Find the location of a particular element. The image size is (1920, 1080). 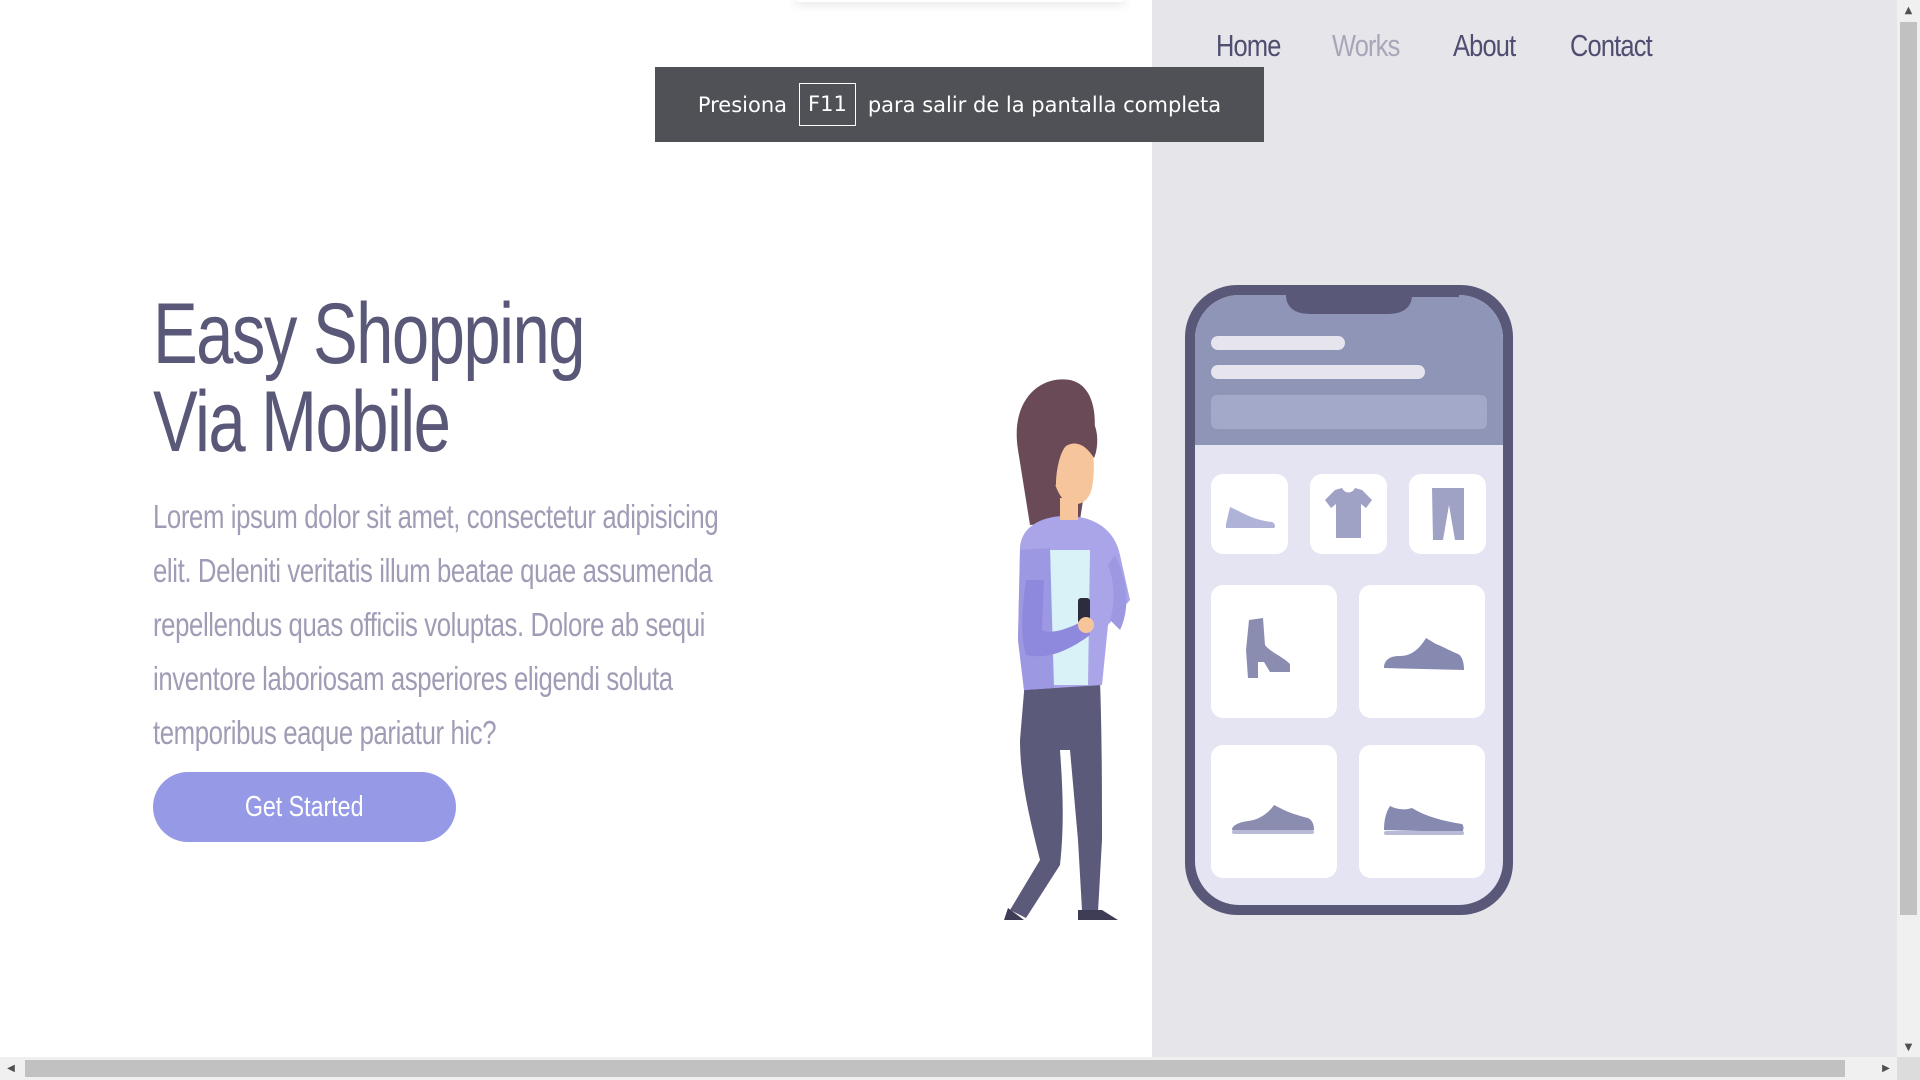

scroll-up-arrow-icon: ▲ is located at coordinates (1908, 10).